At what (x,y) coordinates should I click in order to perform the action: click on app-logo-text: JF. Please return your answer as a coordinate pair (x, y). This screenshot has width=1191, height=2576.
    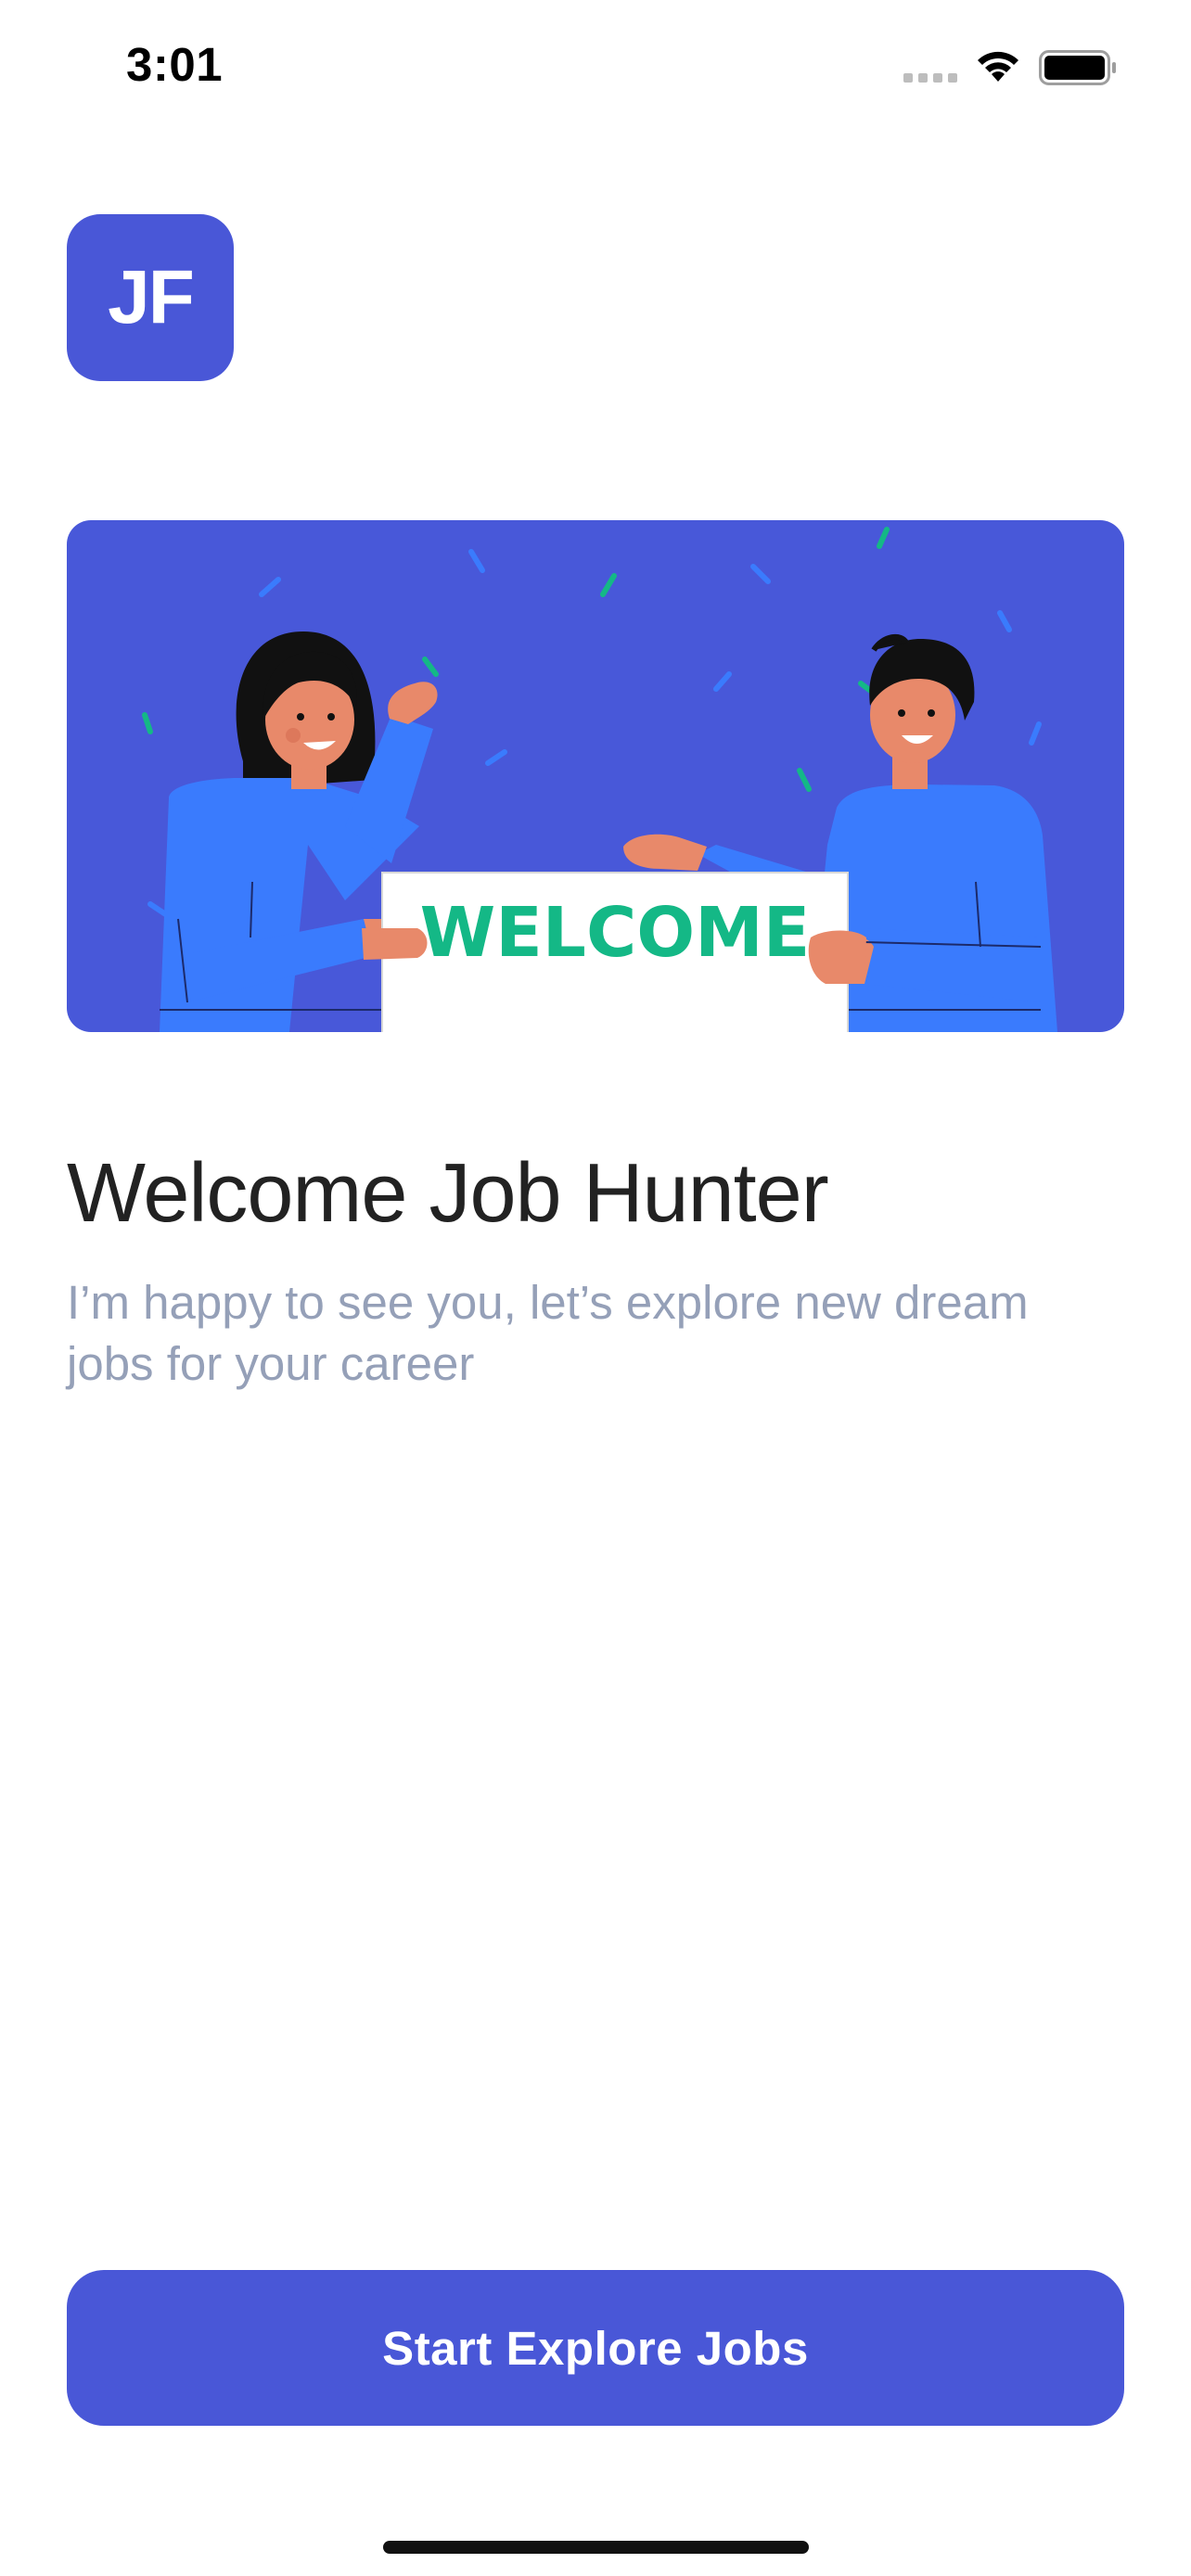
    Looking at the image, I should click on (151, 297).